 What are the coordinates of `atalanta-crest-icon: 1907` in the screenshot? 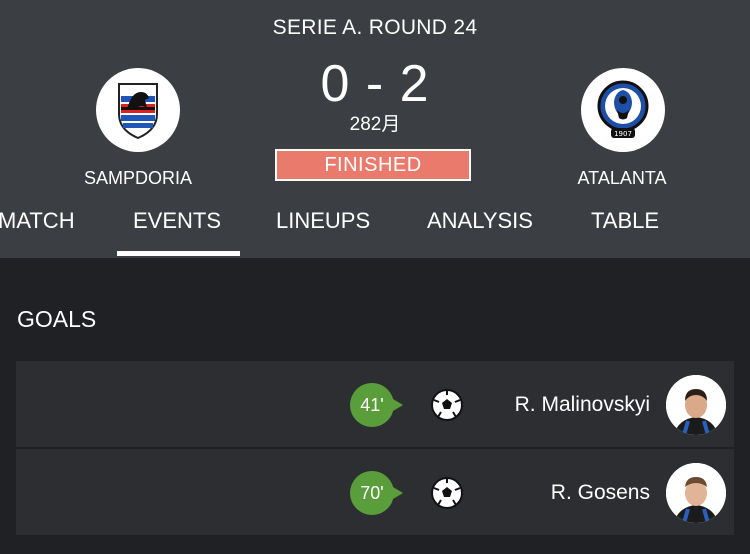 It's located at (623, 109).